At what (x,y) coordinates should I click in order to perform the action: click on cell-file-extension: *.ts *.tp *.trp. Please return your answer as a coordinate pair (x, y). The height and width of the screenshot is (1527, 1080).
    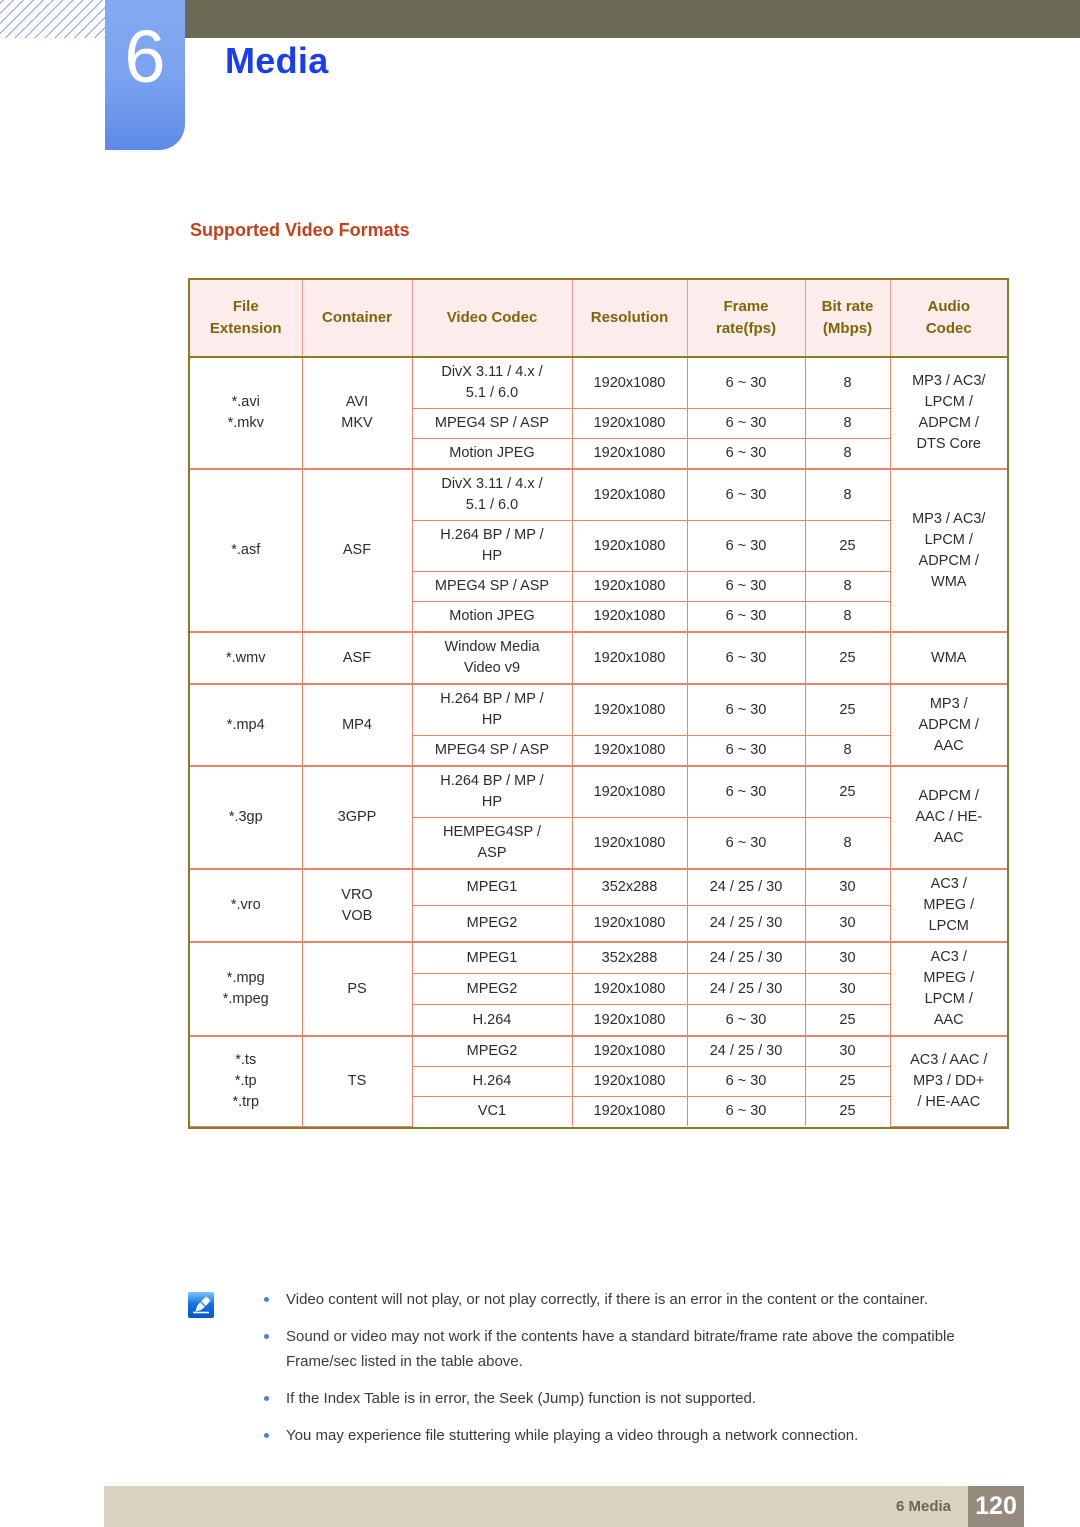
    Looking at the image, I should click on (246, 1081).